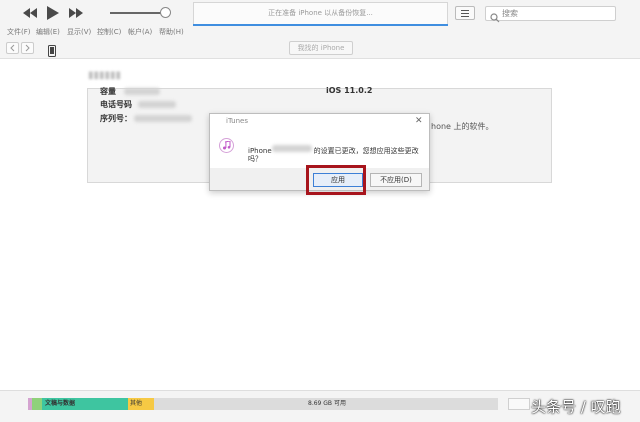 This screenshot has width=640, height=422. I want to click on back-button, so click(12, 48).